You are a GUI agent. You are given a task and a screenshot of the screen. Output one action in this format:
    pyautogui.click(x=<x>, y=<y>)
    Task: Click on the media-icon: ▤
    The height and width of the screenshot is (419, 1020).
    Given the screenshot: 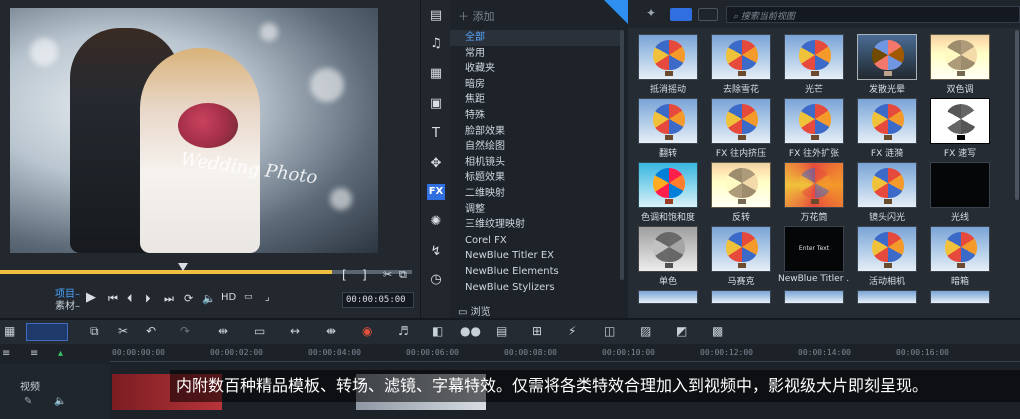 What is the action you would take?
    pyautogui.click(x=436, y=16)
    